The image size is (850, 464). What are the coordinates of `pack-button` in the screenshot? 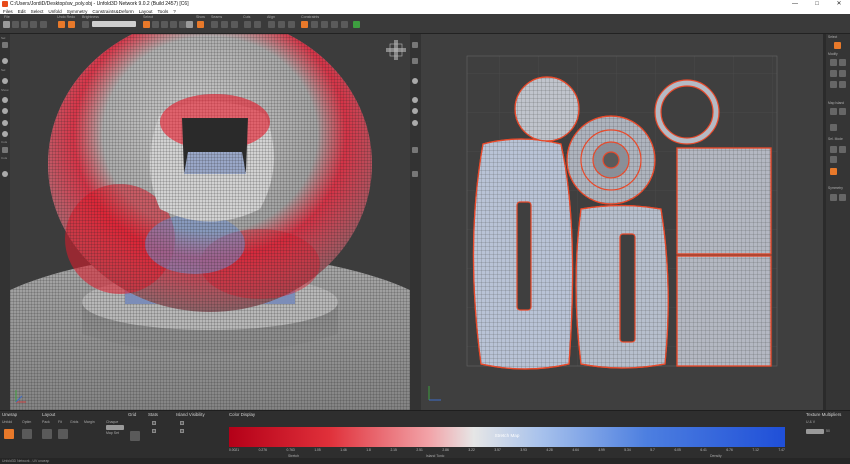 It's located at (47, 434).